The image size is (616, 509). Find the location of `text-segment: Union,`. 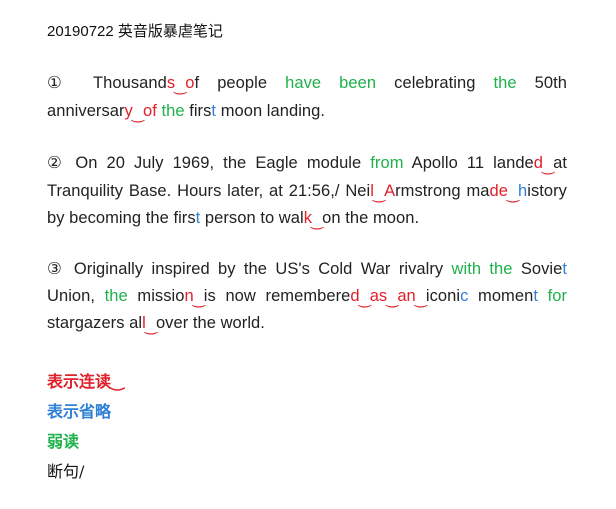

text-segment: Union, is located at coordinates (76, 295).